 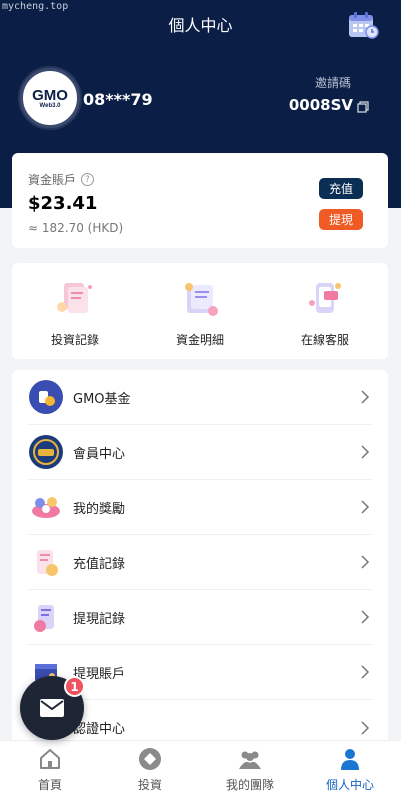 What do you see at coordinates (74, 340) in the screenshot?
I see `quick-invest-record-label: 投資記錄` at bounding box center [74, 340].